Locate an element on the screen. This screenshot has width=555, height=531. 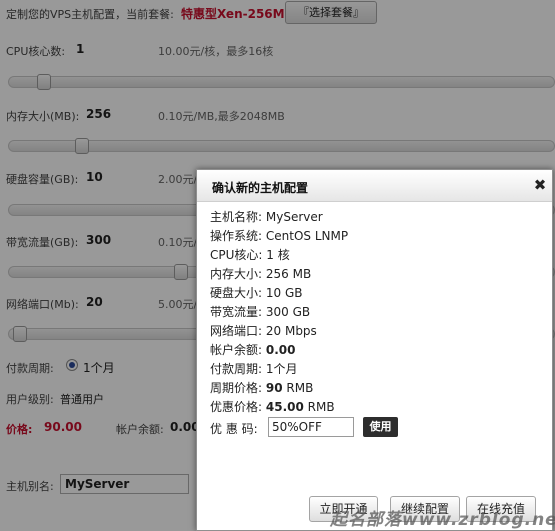
dialog-title: 确认新的主机配置 is located at coordinates (260, 188).